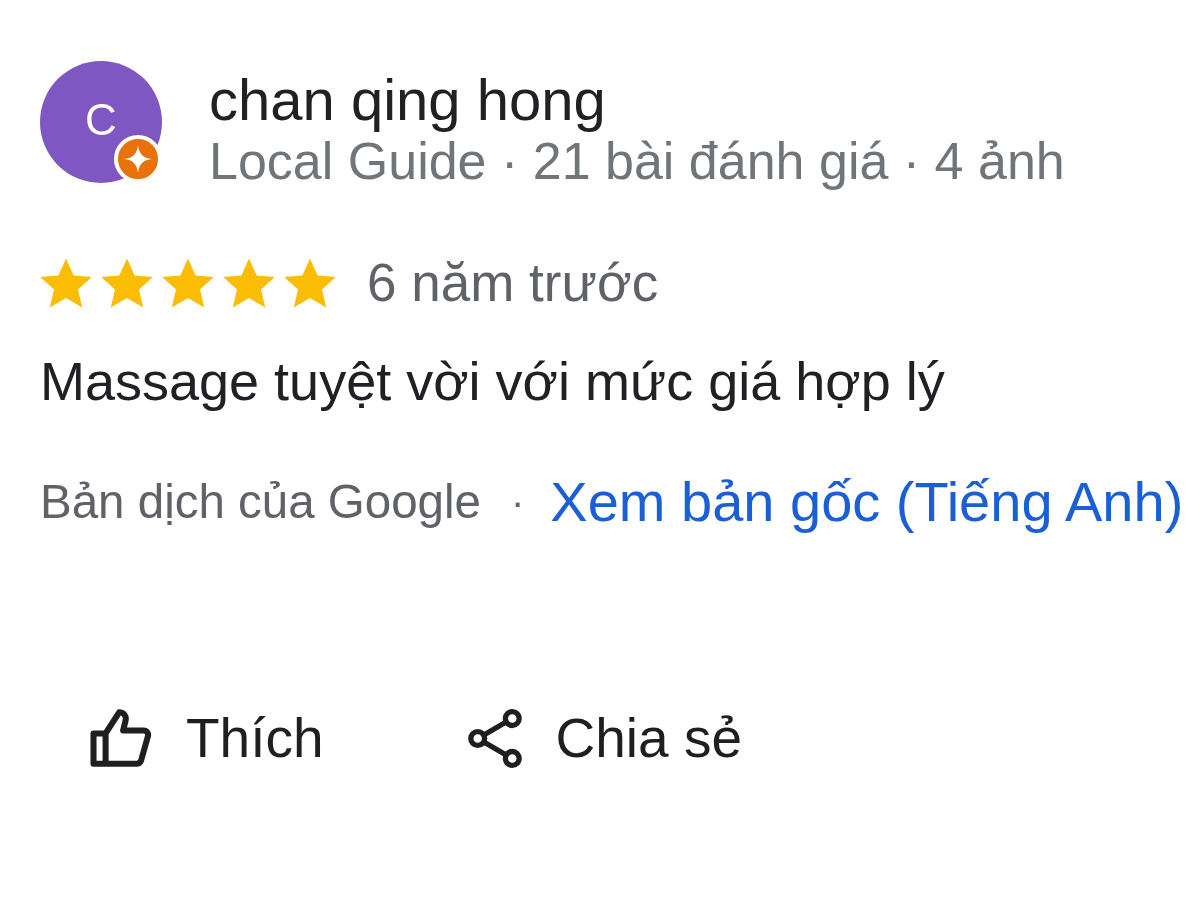  Describe the element at coordinates (207, 738) in the screenshot. I see `like-button: Thích` at that location.